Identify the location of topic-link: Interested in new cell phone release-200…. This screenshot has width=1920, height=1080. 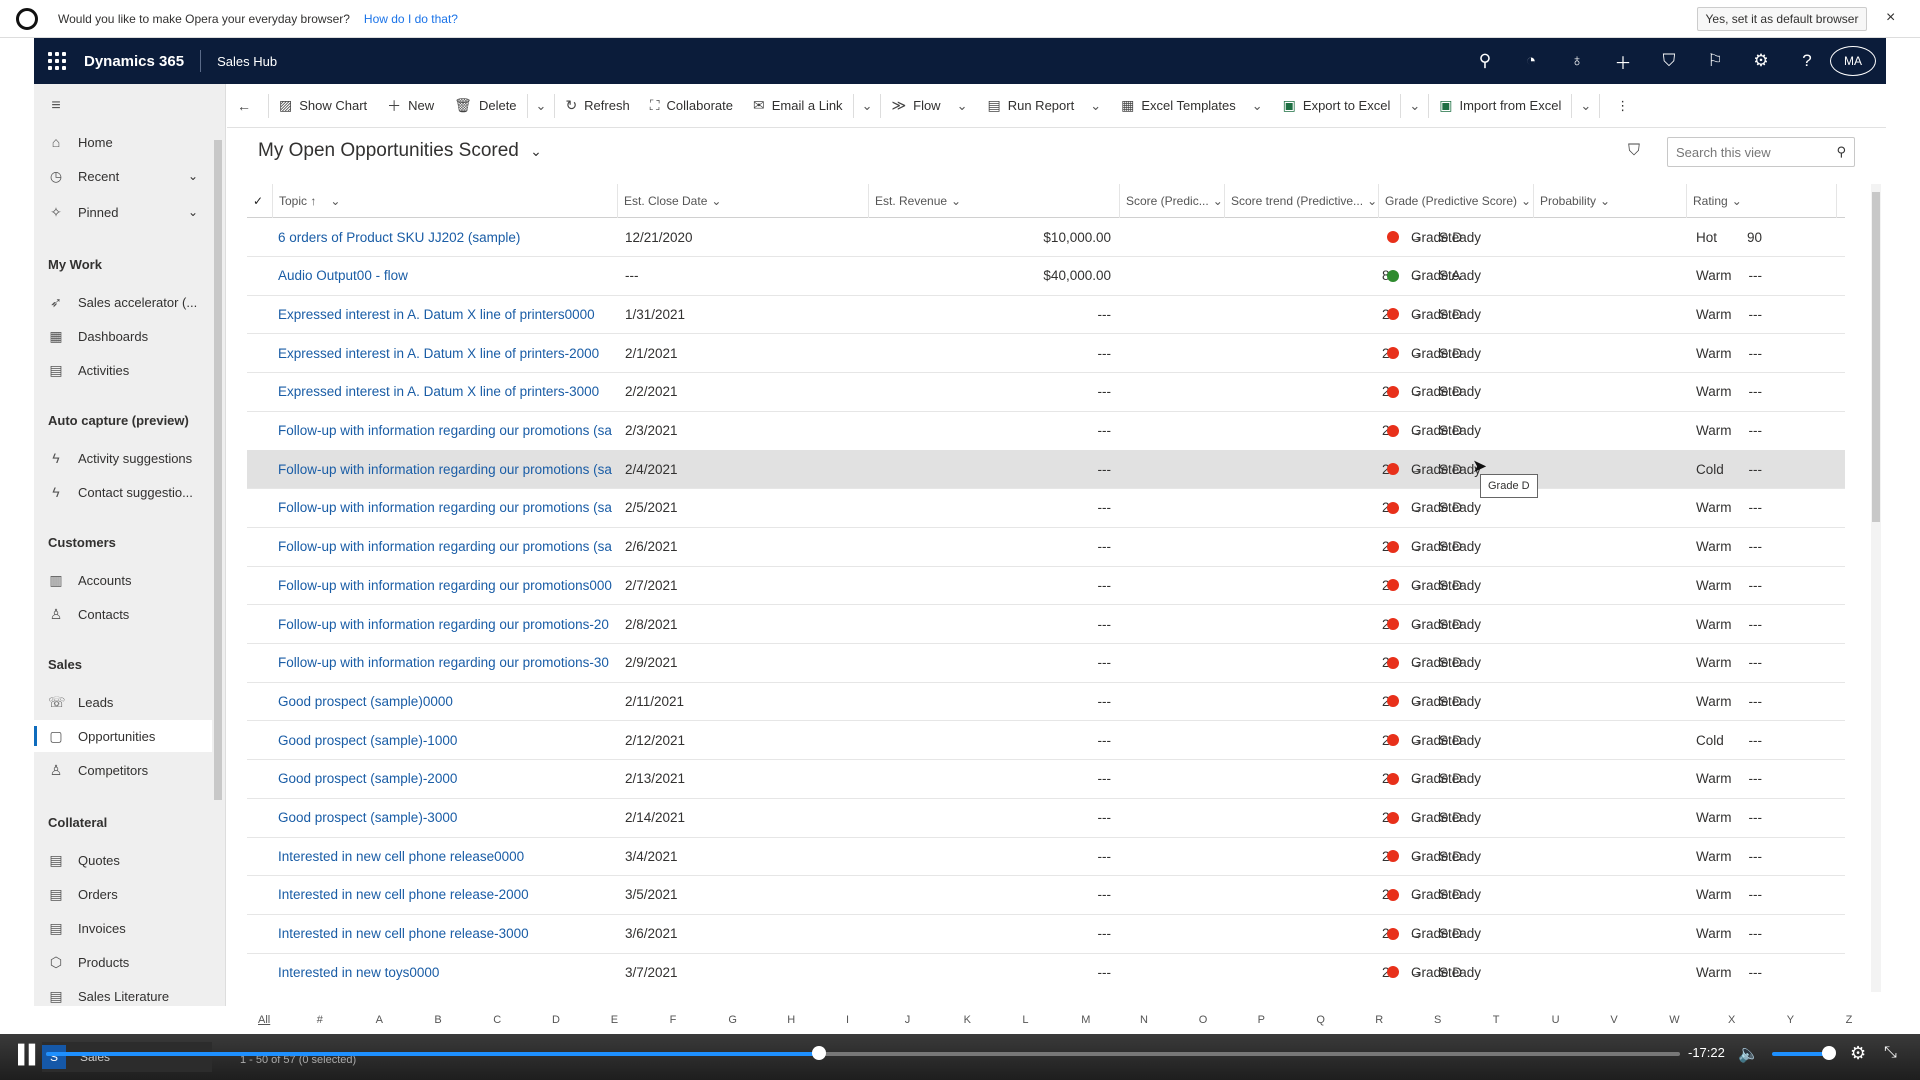
(448, 895).